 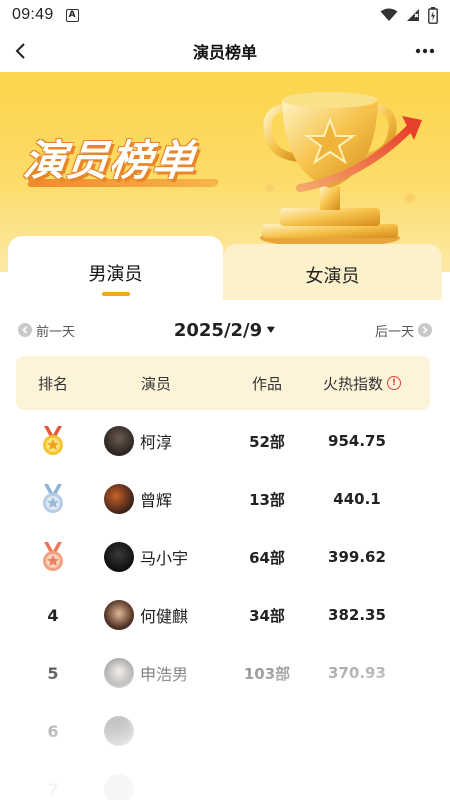 I want to click on header-heat-label: 火热指数, so click(x=352, y=383).